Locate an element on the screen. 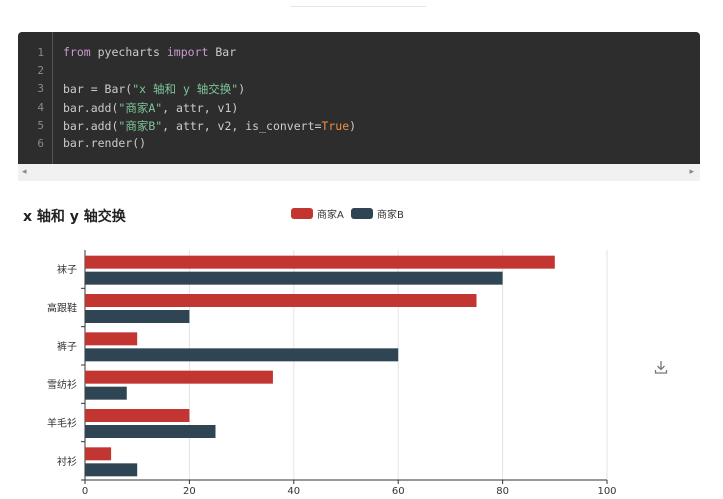 The height and width of the screenshot is (499, 723). y-tick-label: 羊毛衫 is located at coordinates (62, 423).